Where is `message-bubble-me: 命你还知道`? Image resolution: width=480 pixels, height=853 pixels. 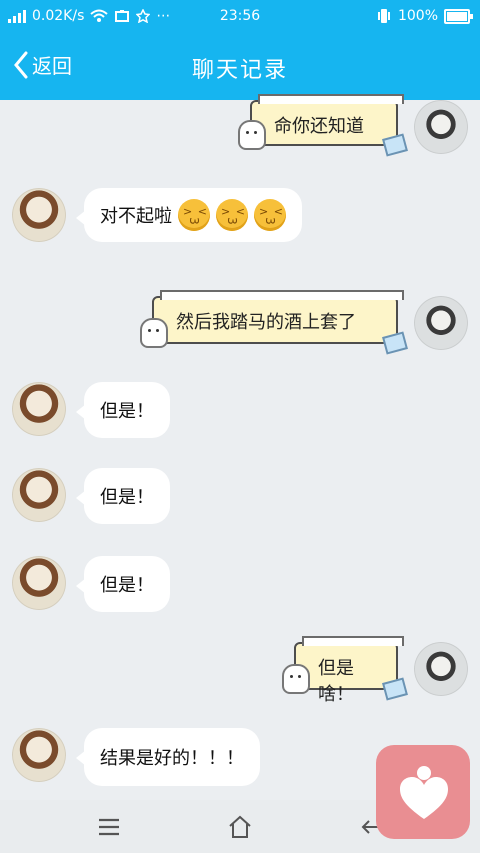 message-bubble-me: 命你还知道 is located at coordinates (323, 125).